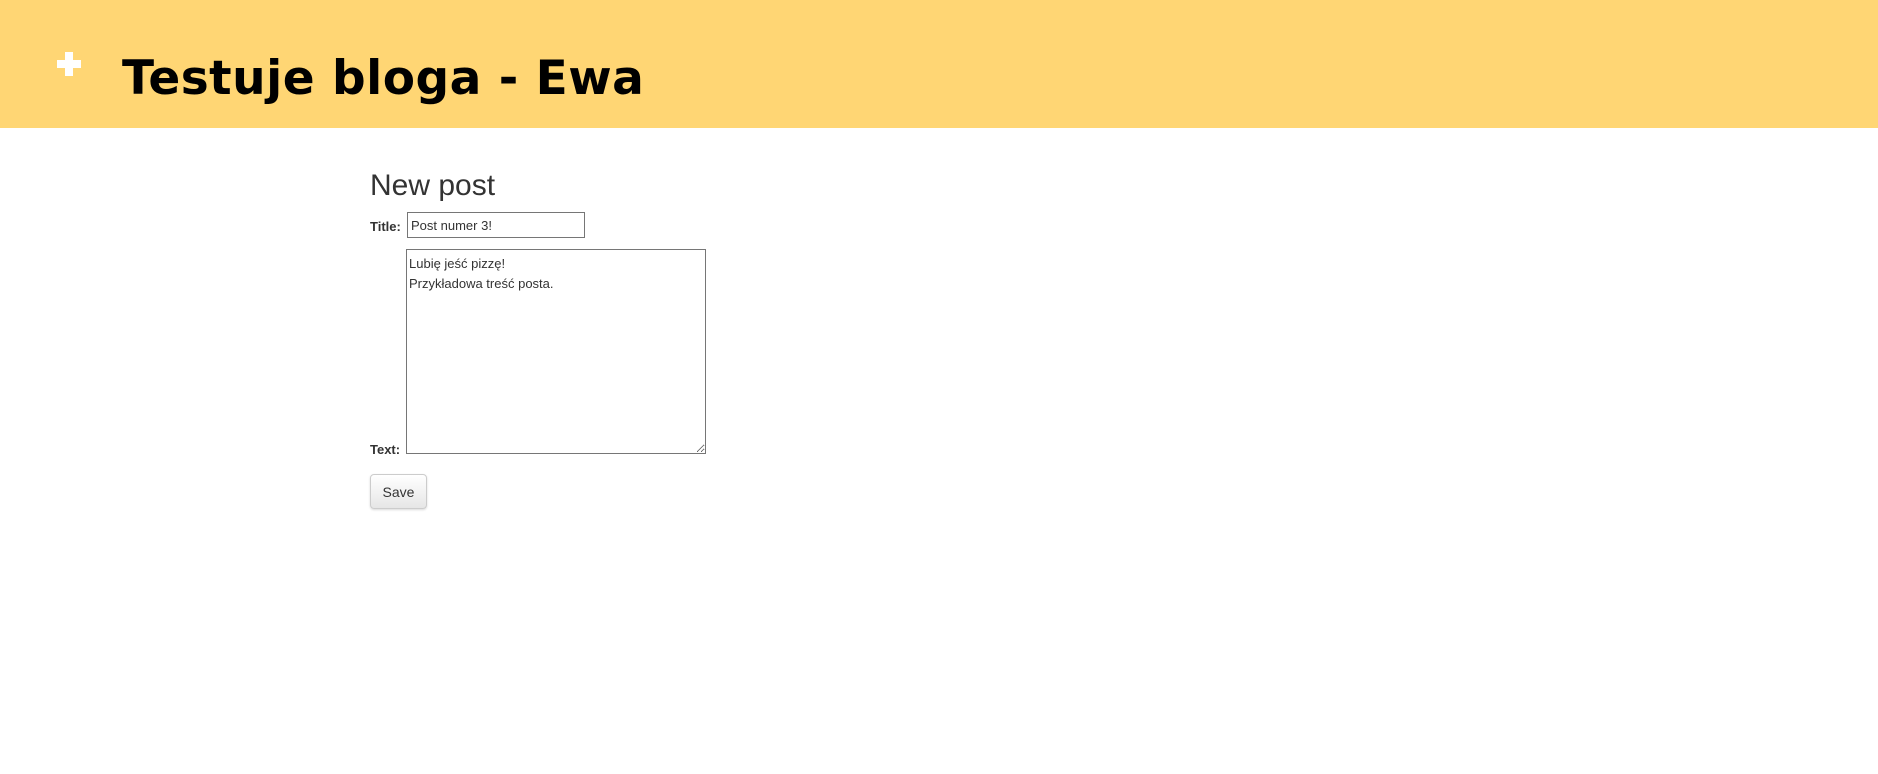 The width and height of the screenshot is (1878, 774). Describe the element at coordinates (385, 449) in the screenshot. I see `text-label: Text:` at that location.